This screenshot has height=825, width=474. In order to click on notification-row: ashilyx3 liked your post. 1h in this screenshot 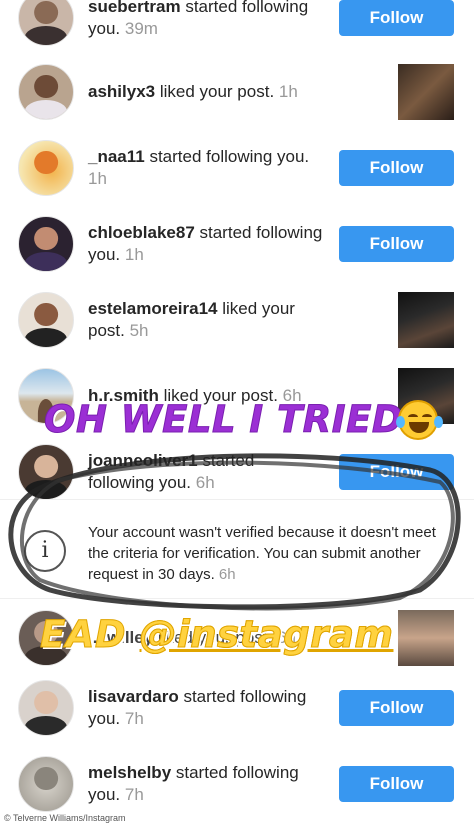, I will do `click(237, 92)`.